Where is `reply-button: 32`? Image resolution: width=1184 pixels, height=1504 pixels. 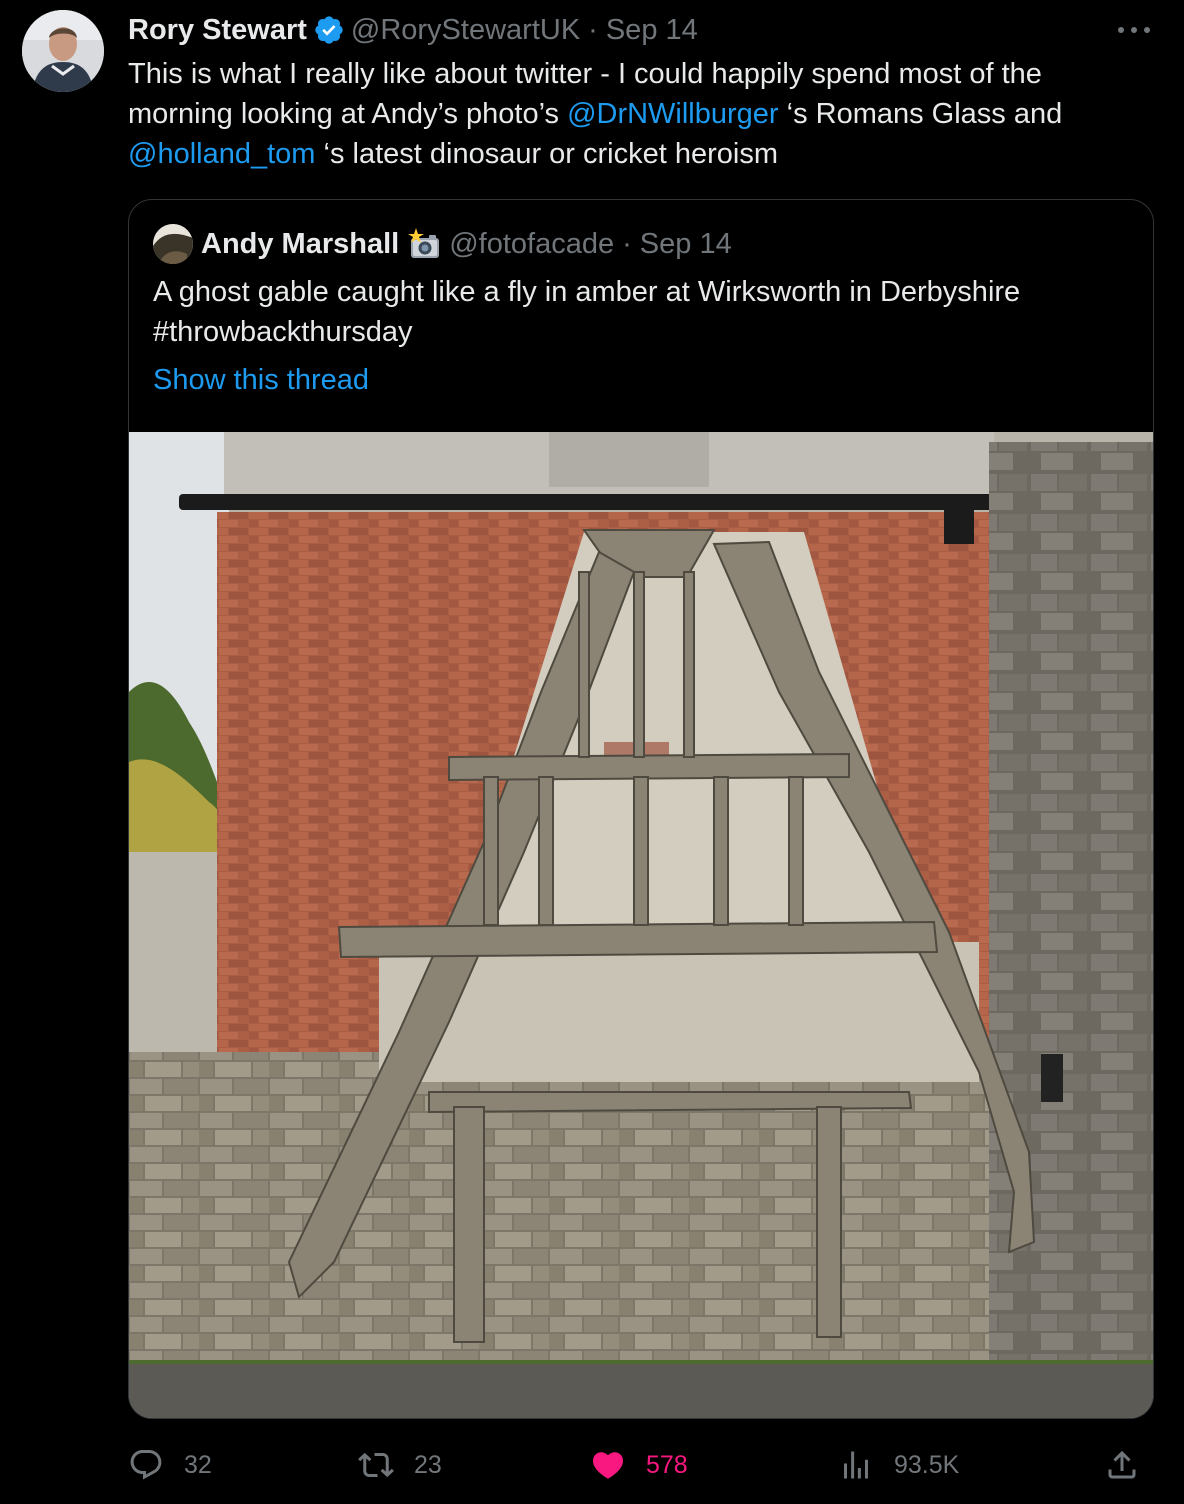 reply-button: 32 is located at coordinates (170, 1465).